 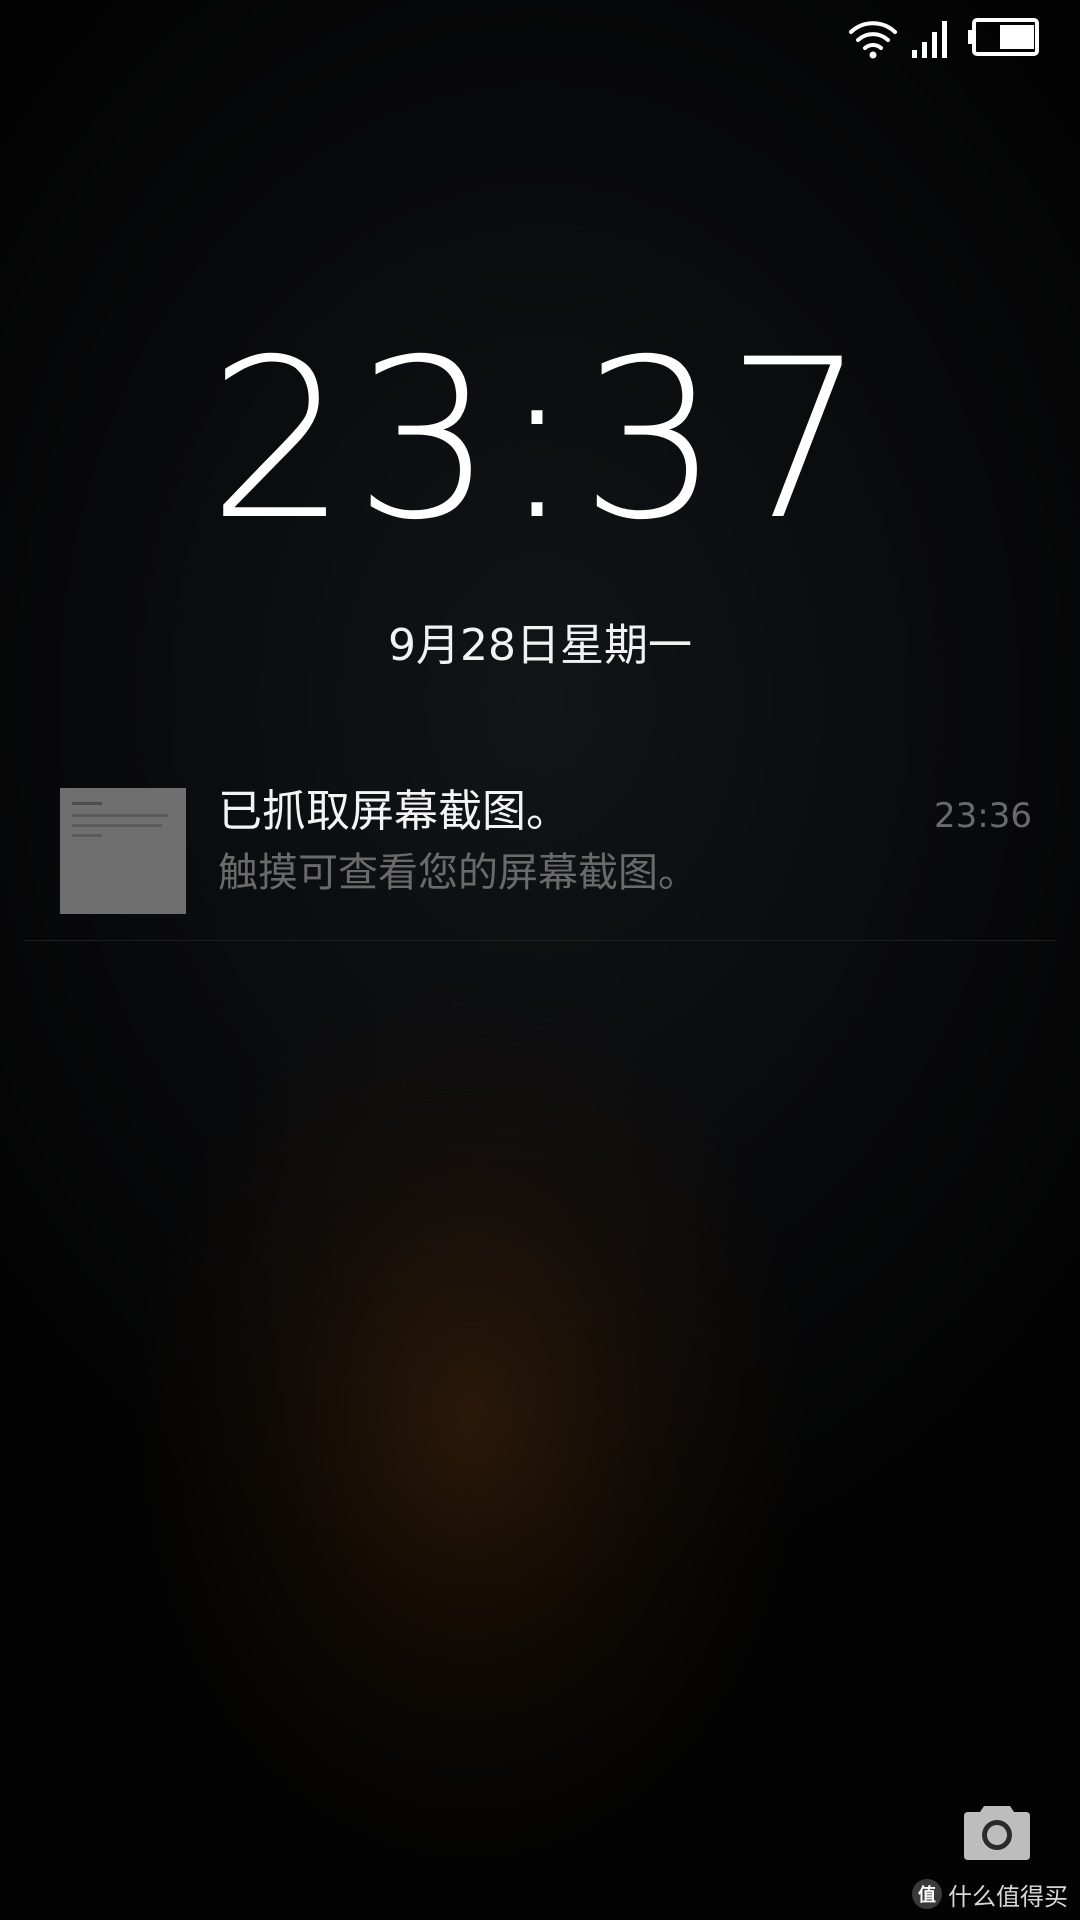 I want to click on watermark-logo: 值, so click(x=927, y=1894).